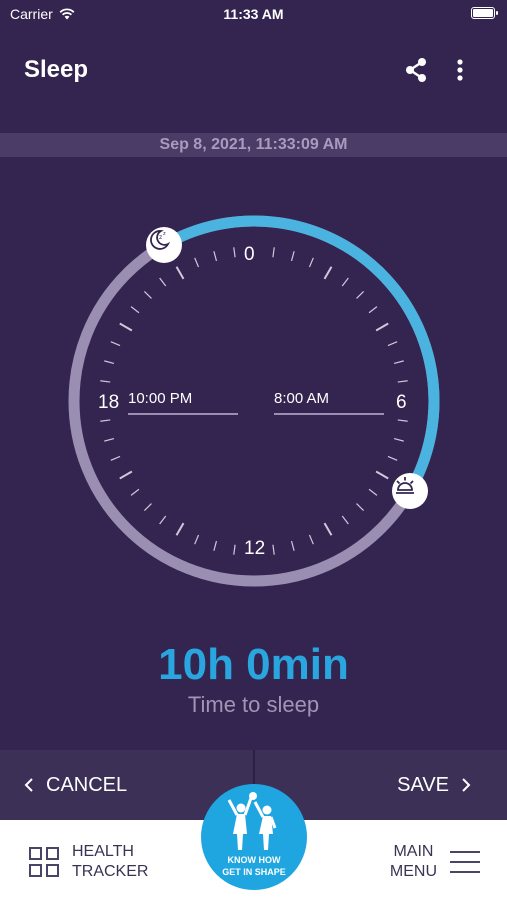  I want to click on main-menu-button: MAIN MENU, so click(435, 862).